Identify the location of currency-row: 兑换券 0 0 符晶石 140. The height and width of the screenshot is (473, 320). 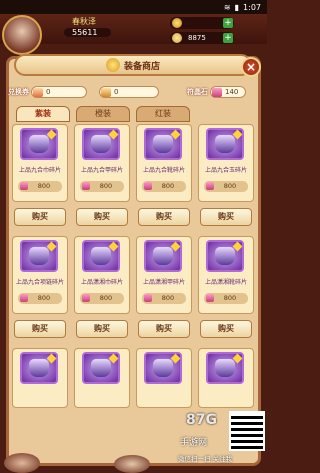
(133, 92).